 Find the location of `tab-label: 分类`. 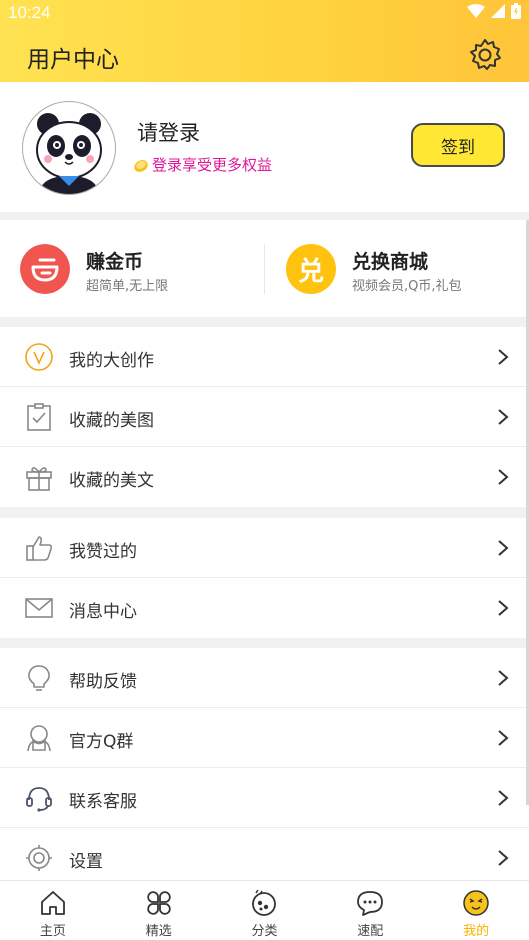

tab-label: 分类 is located at coordinates (264, 931).